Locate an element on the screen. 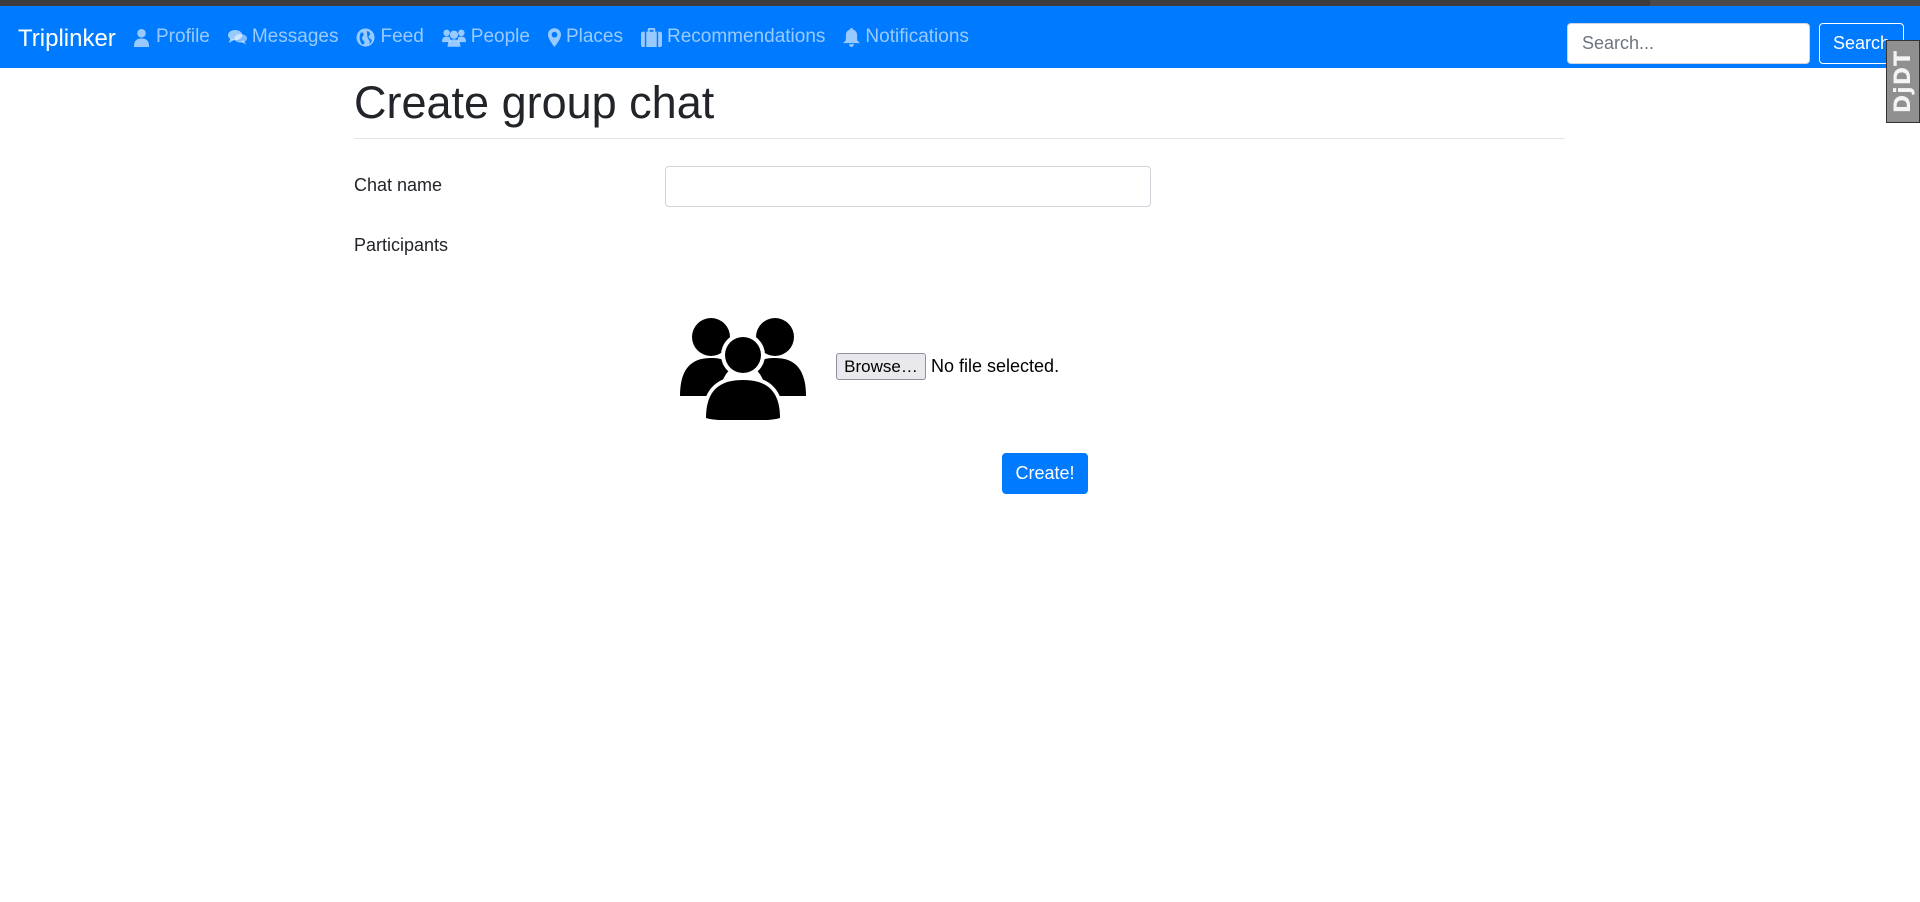  nav-item-profile: Profile is located at coordinates (171, 37).